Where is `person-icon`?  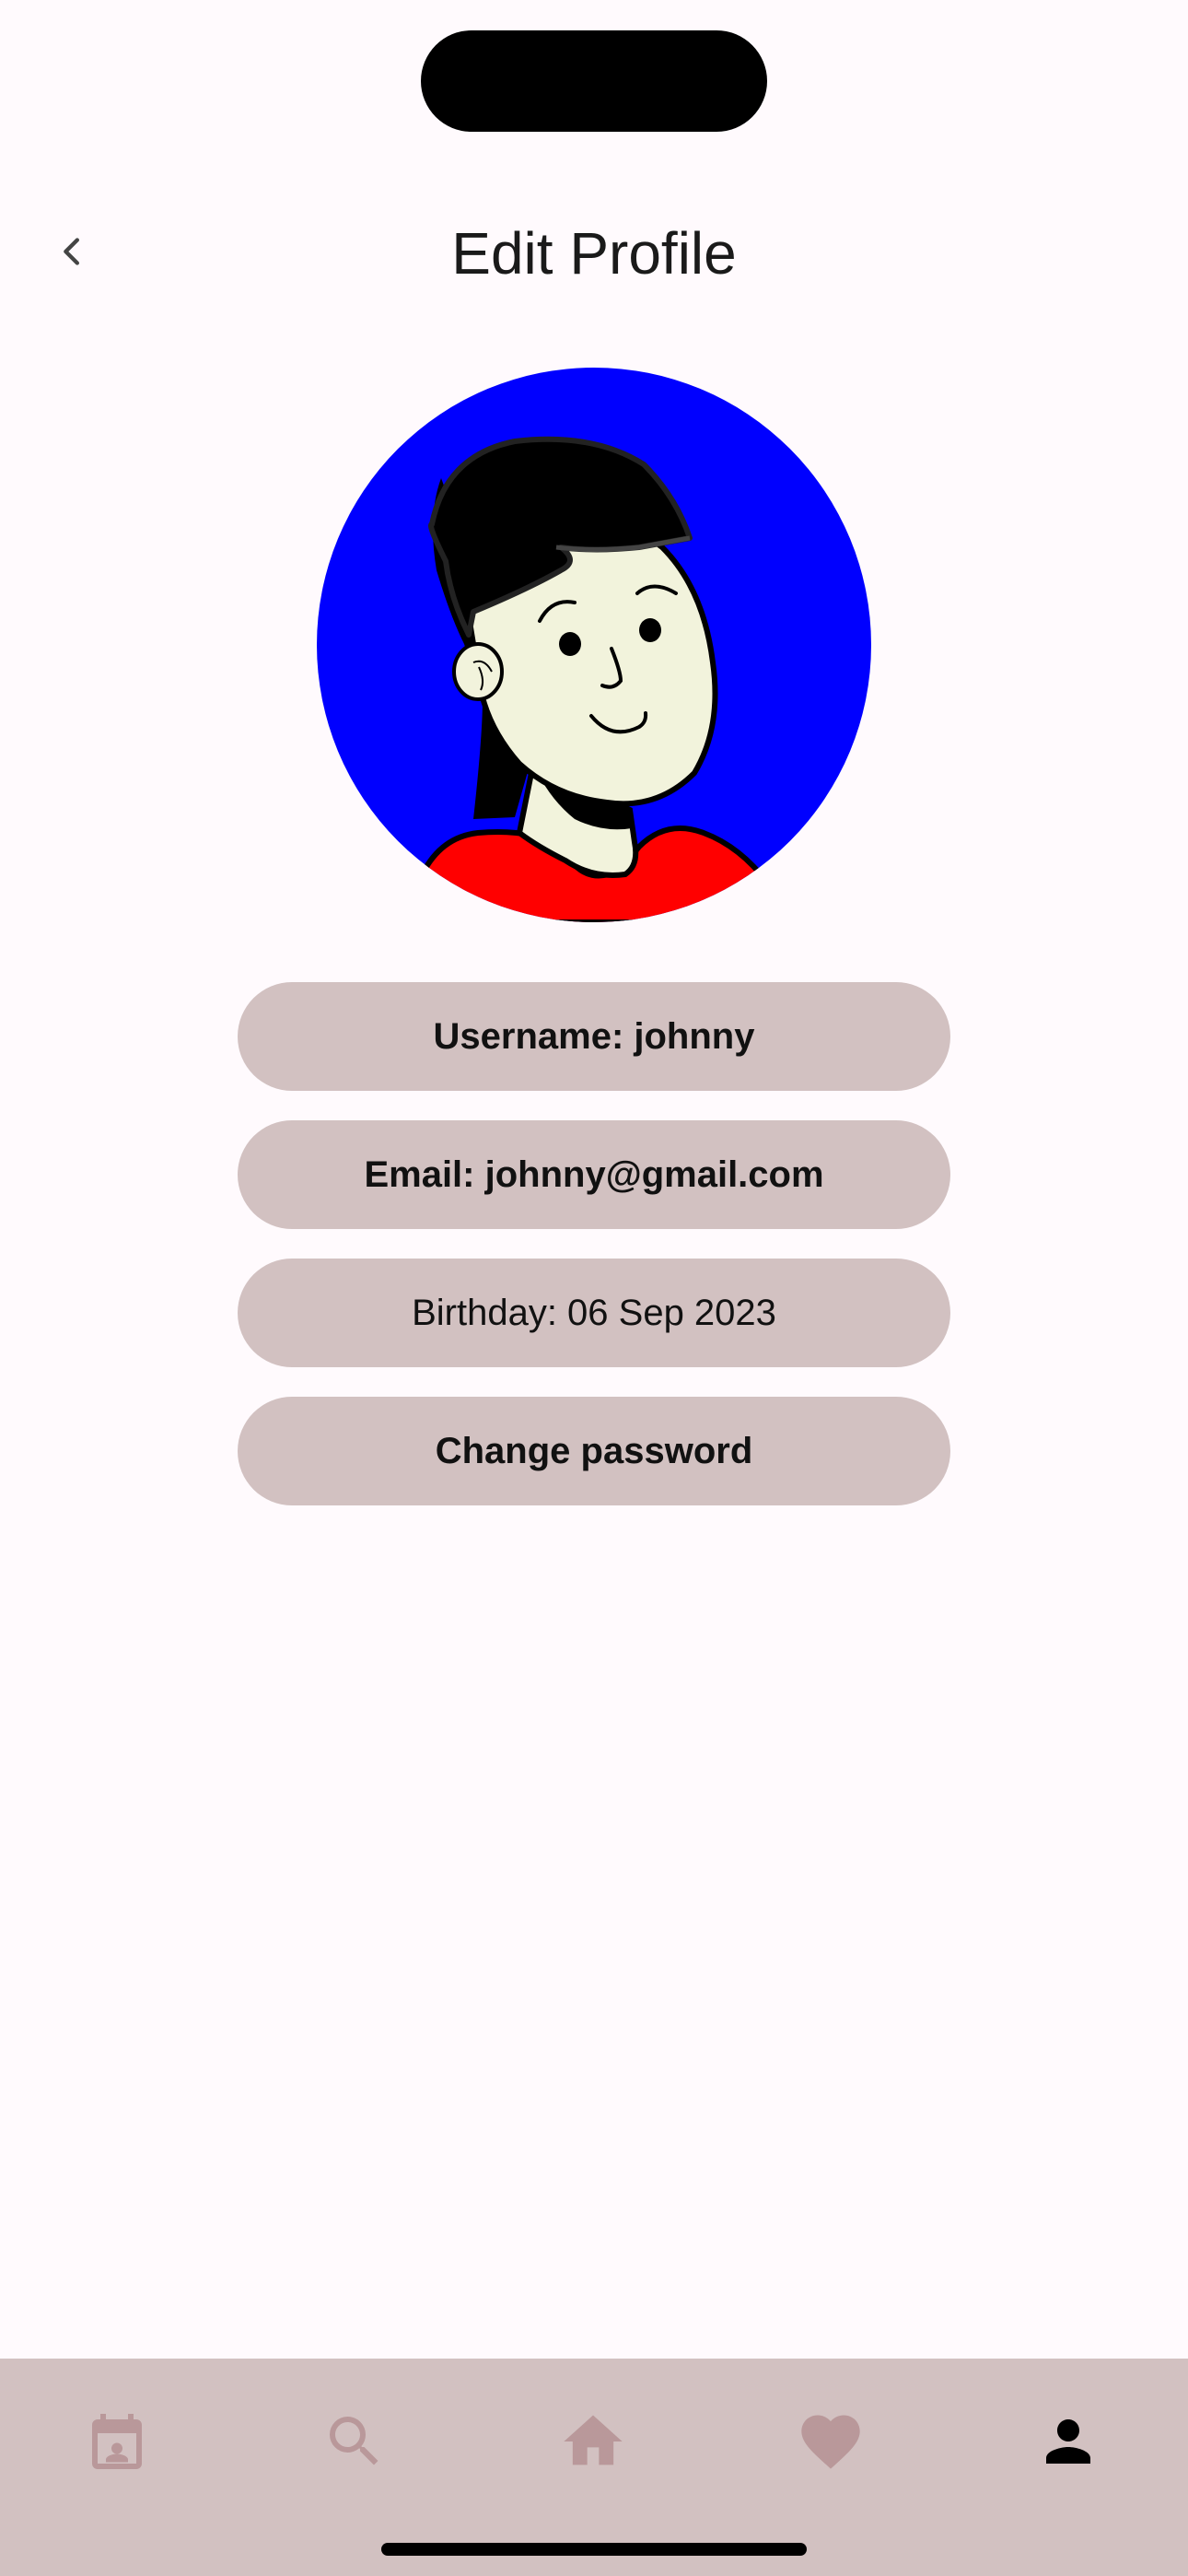 person-icon is located at coordinates (1068, 2441).